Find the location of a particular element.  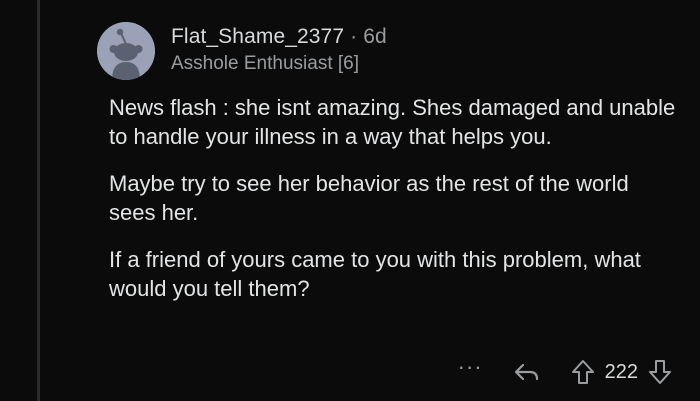

avatar is located at coordinates (126, 51).